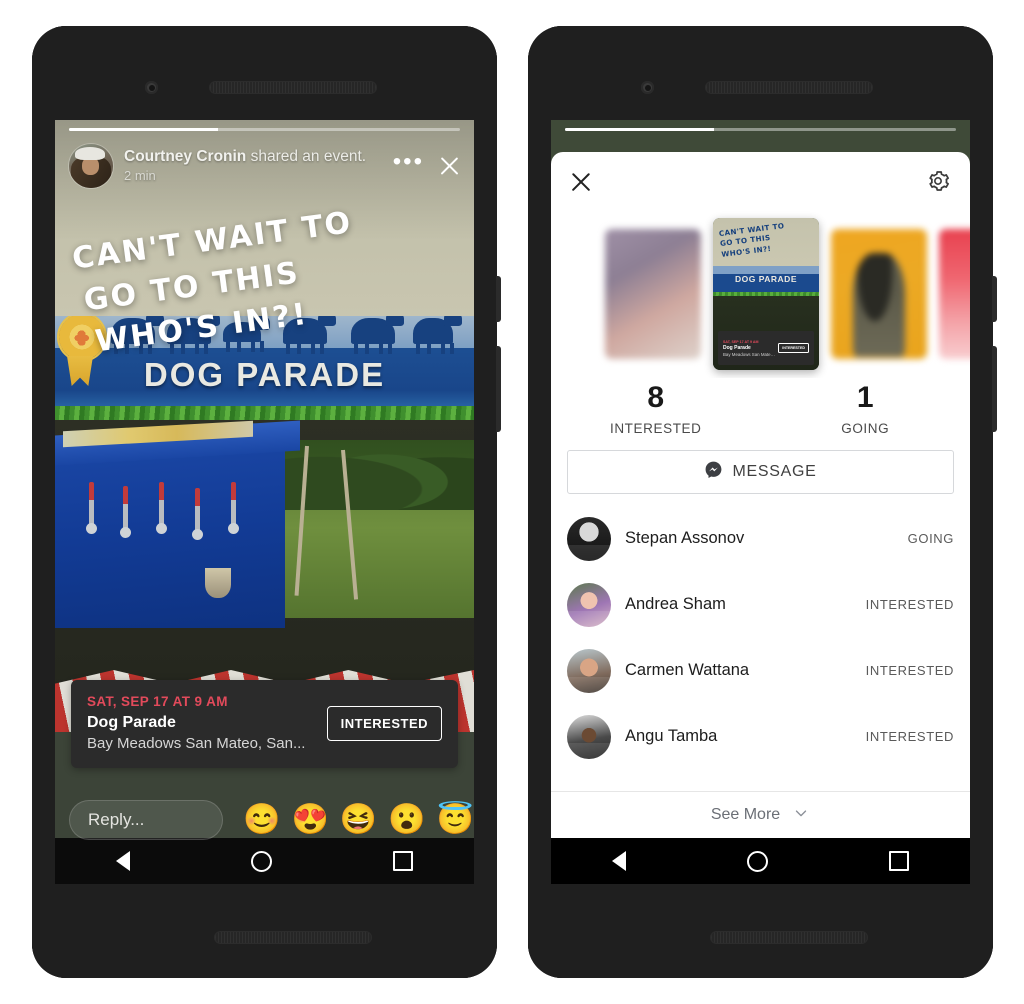  I want to click on see-more-button: See More, so click(760, 814).